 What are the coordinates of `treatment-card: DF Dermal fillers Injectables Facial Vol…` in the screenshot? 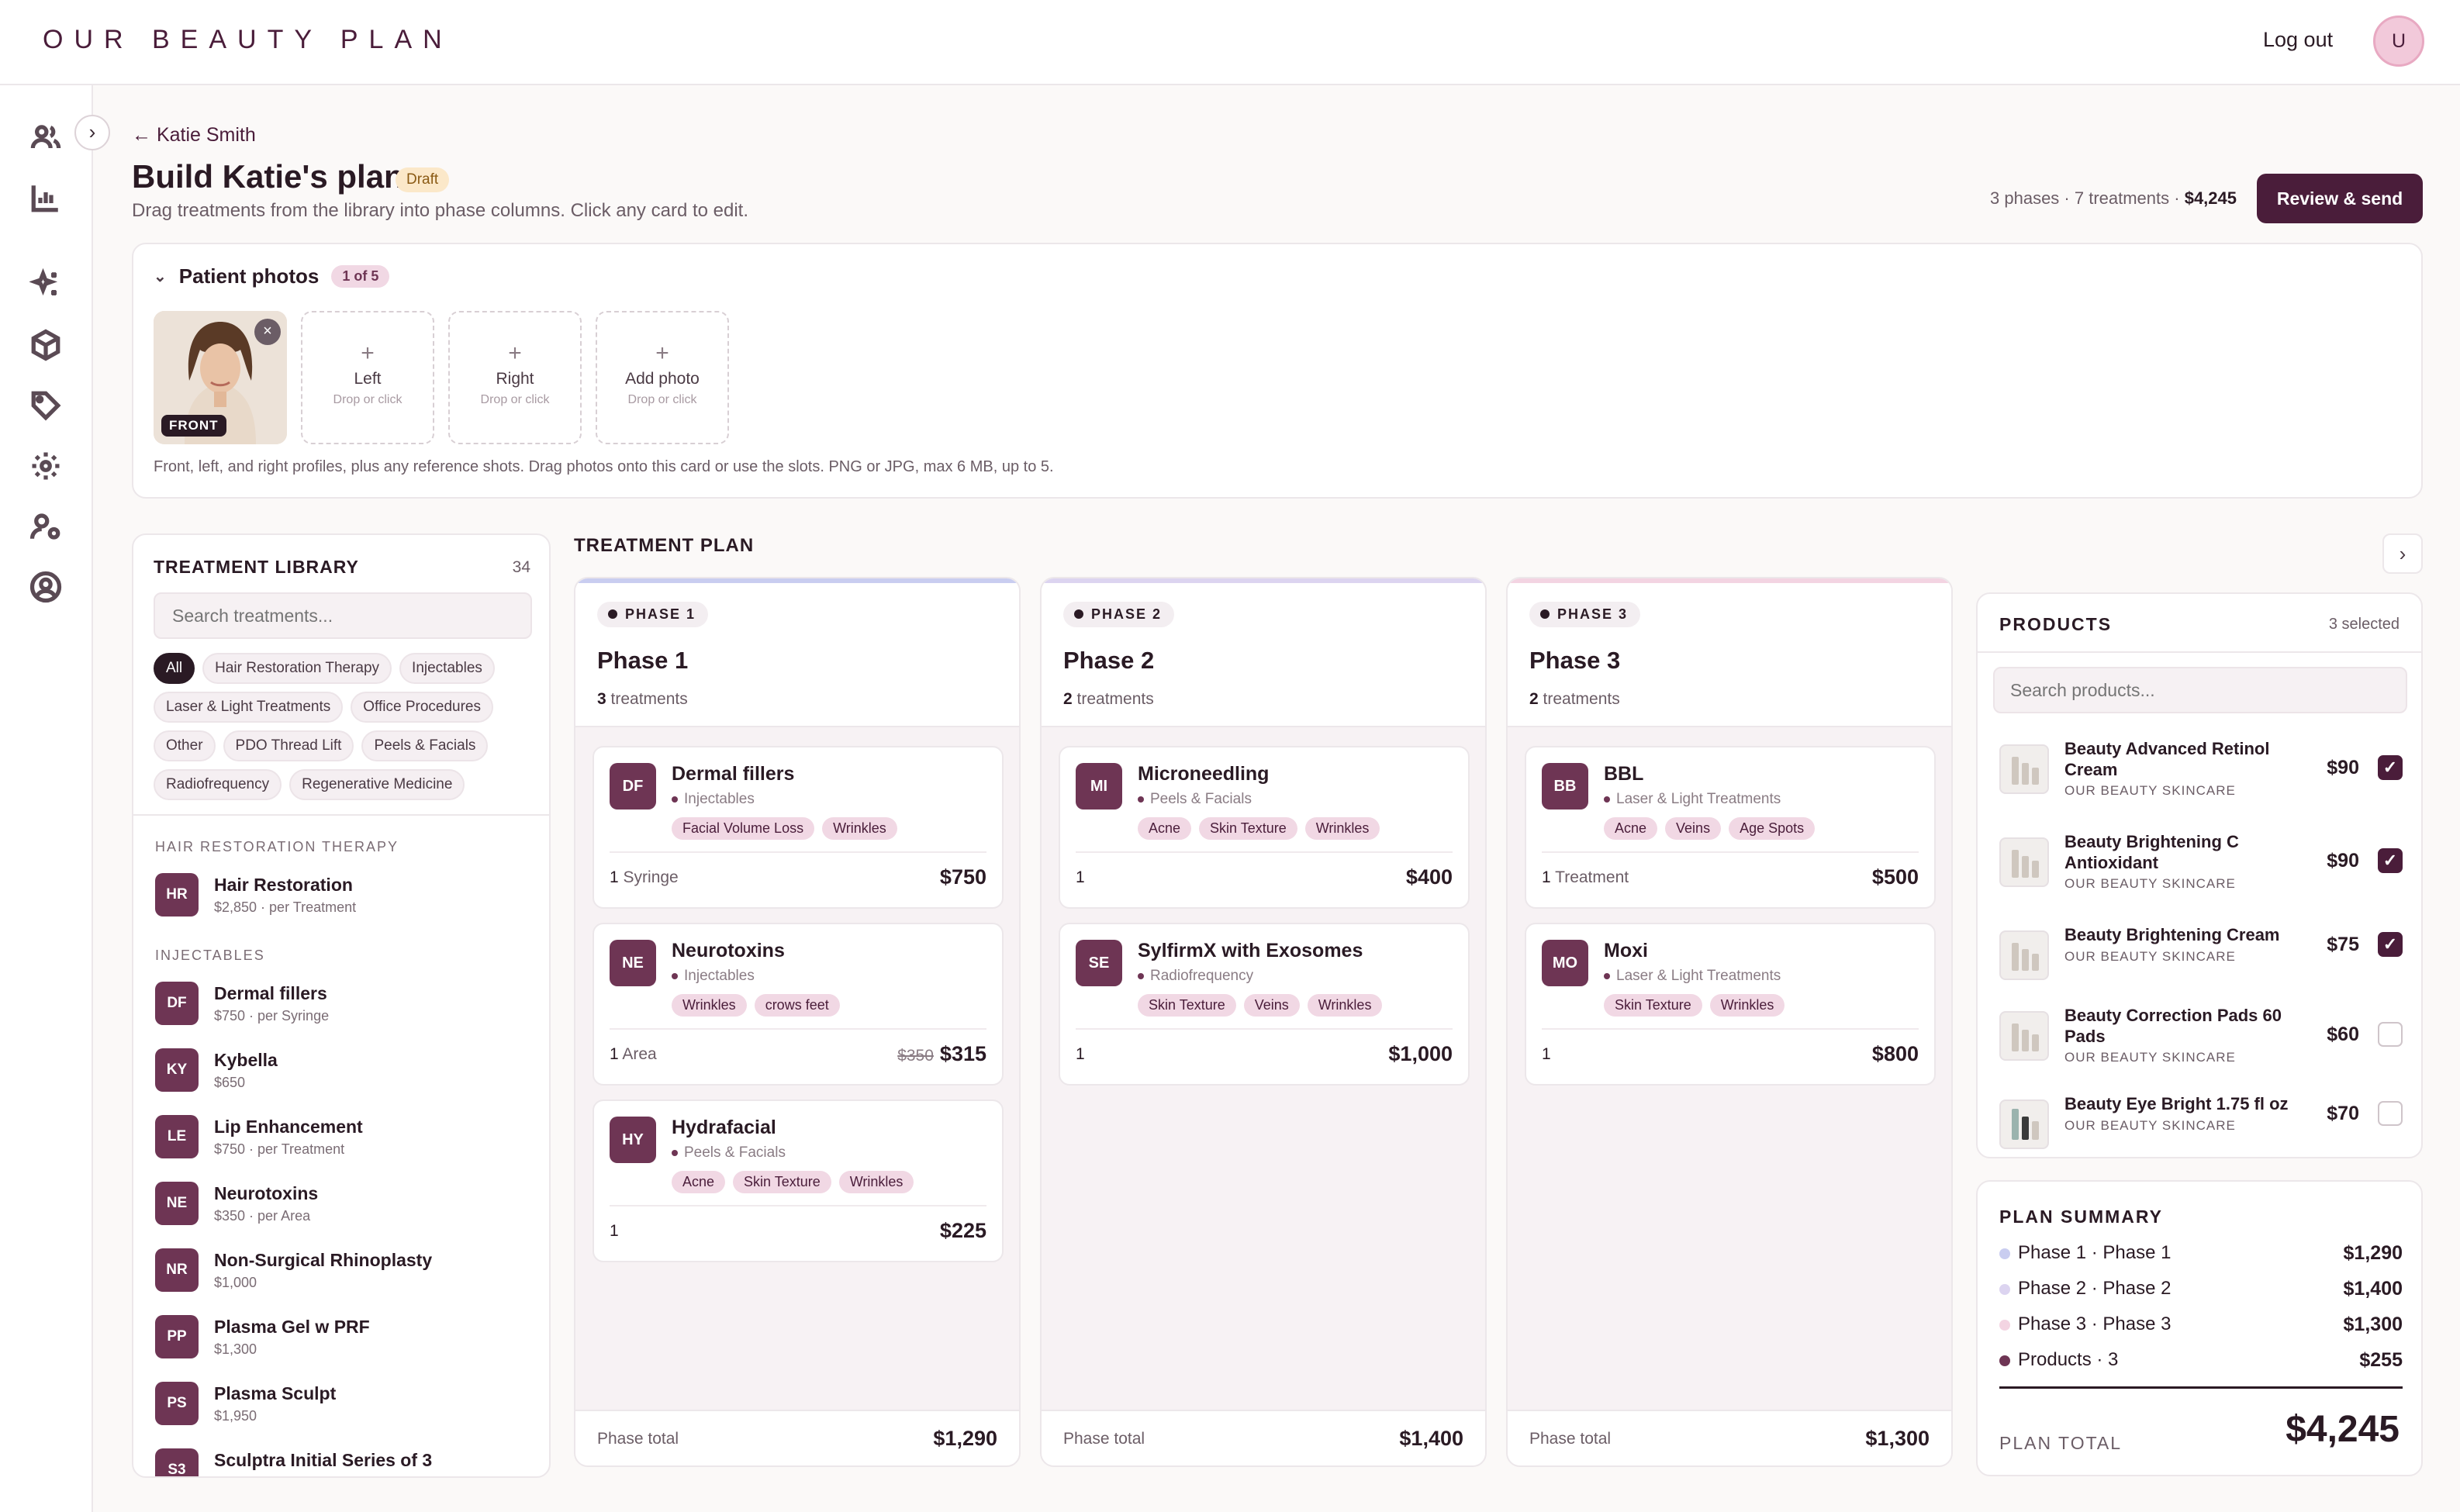 It's located at (799, 827).